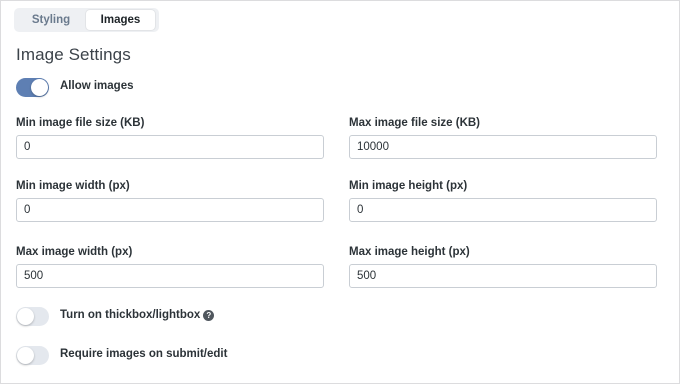  Describe the element at coordinates (408, 186) in the screenshot. I see `min-height-label: Min image height (px)` at that location.